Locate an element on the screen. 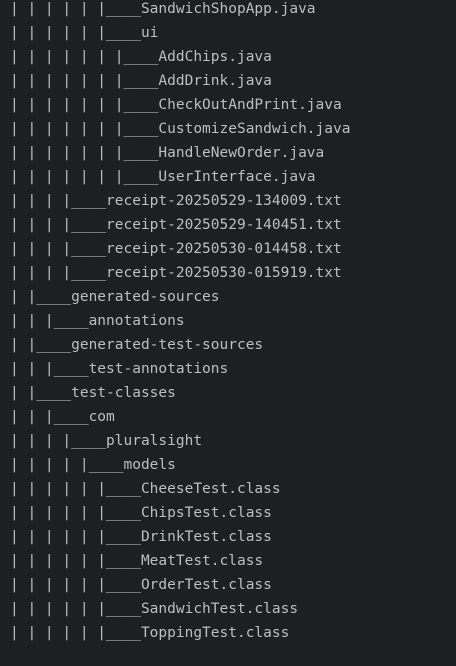  tree-line: | | | | | |____CheeseTest.class is located at coordinates (145, 489).